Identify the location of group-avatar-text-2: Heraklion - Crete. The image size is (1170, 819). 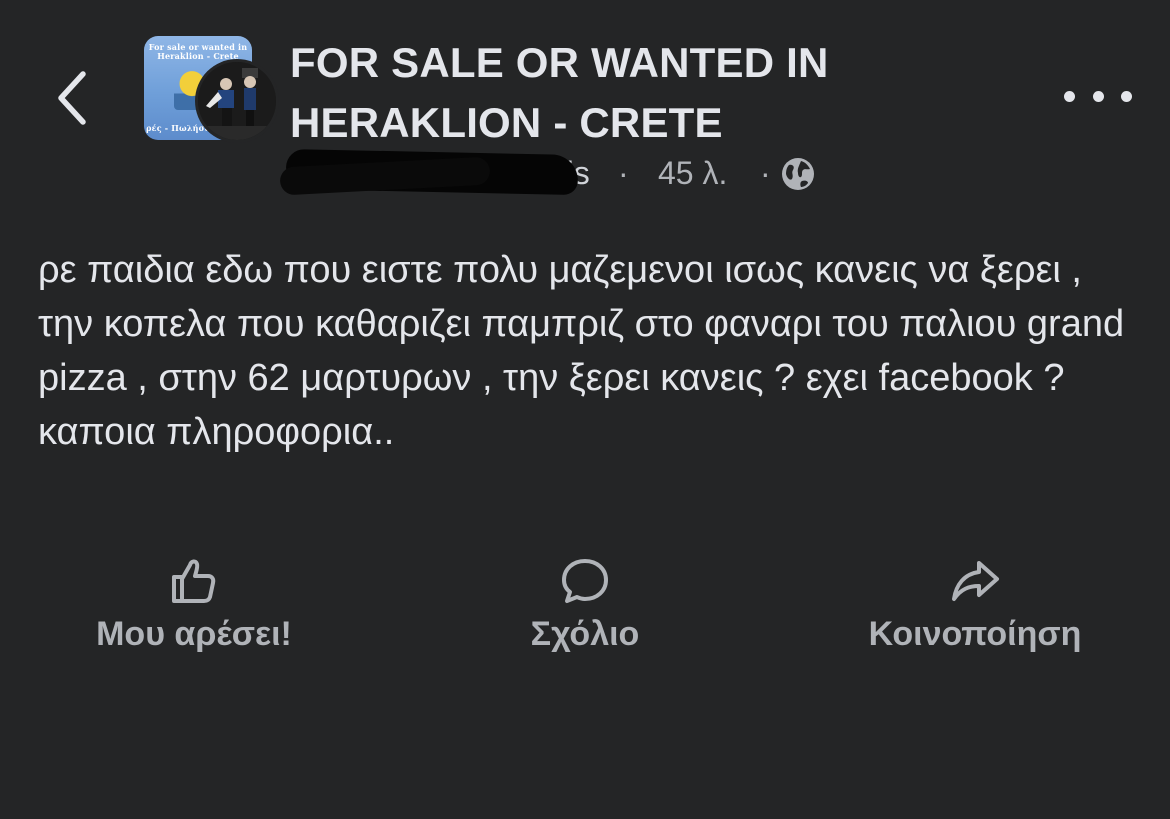
(198, 56).